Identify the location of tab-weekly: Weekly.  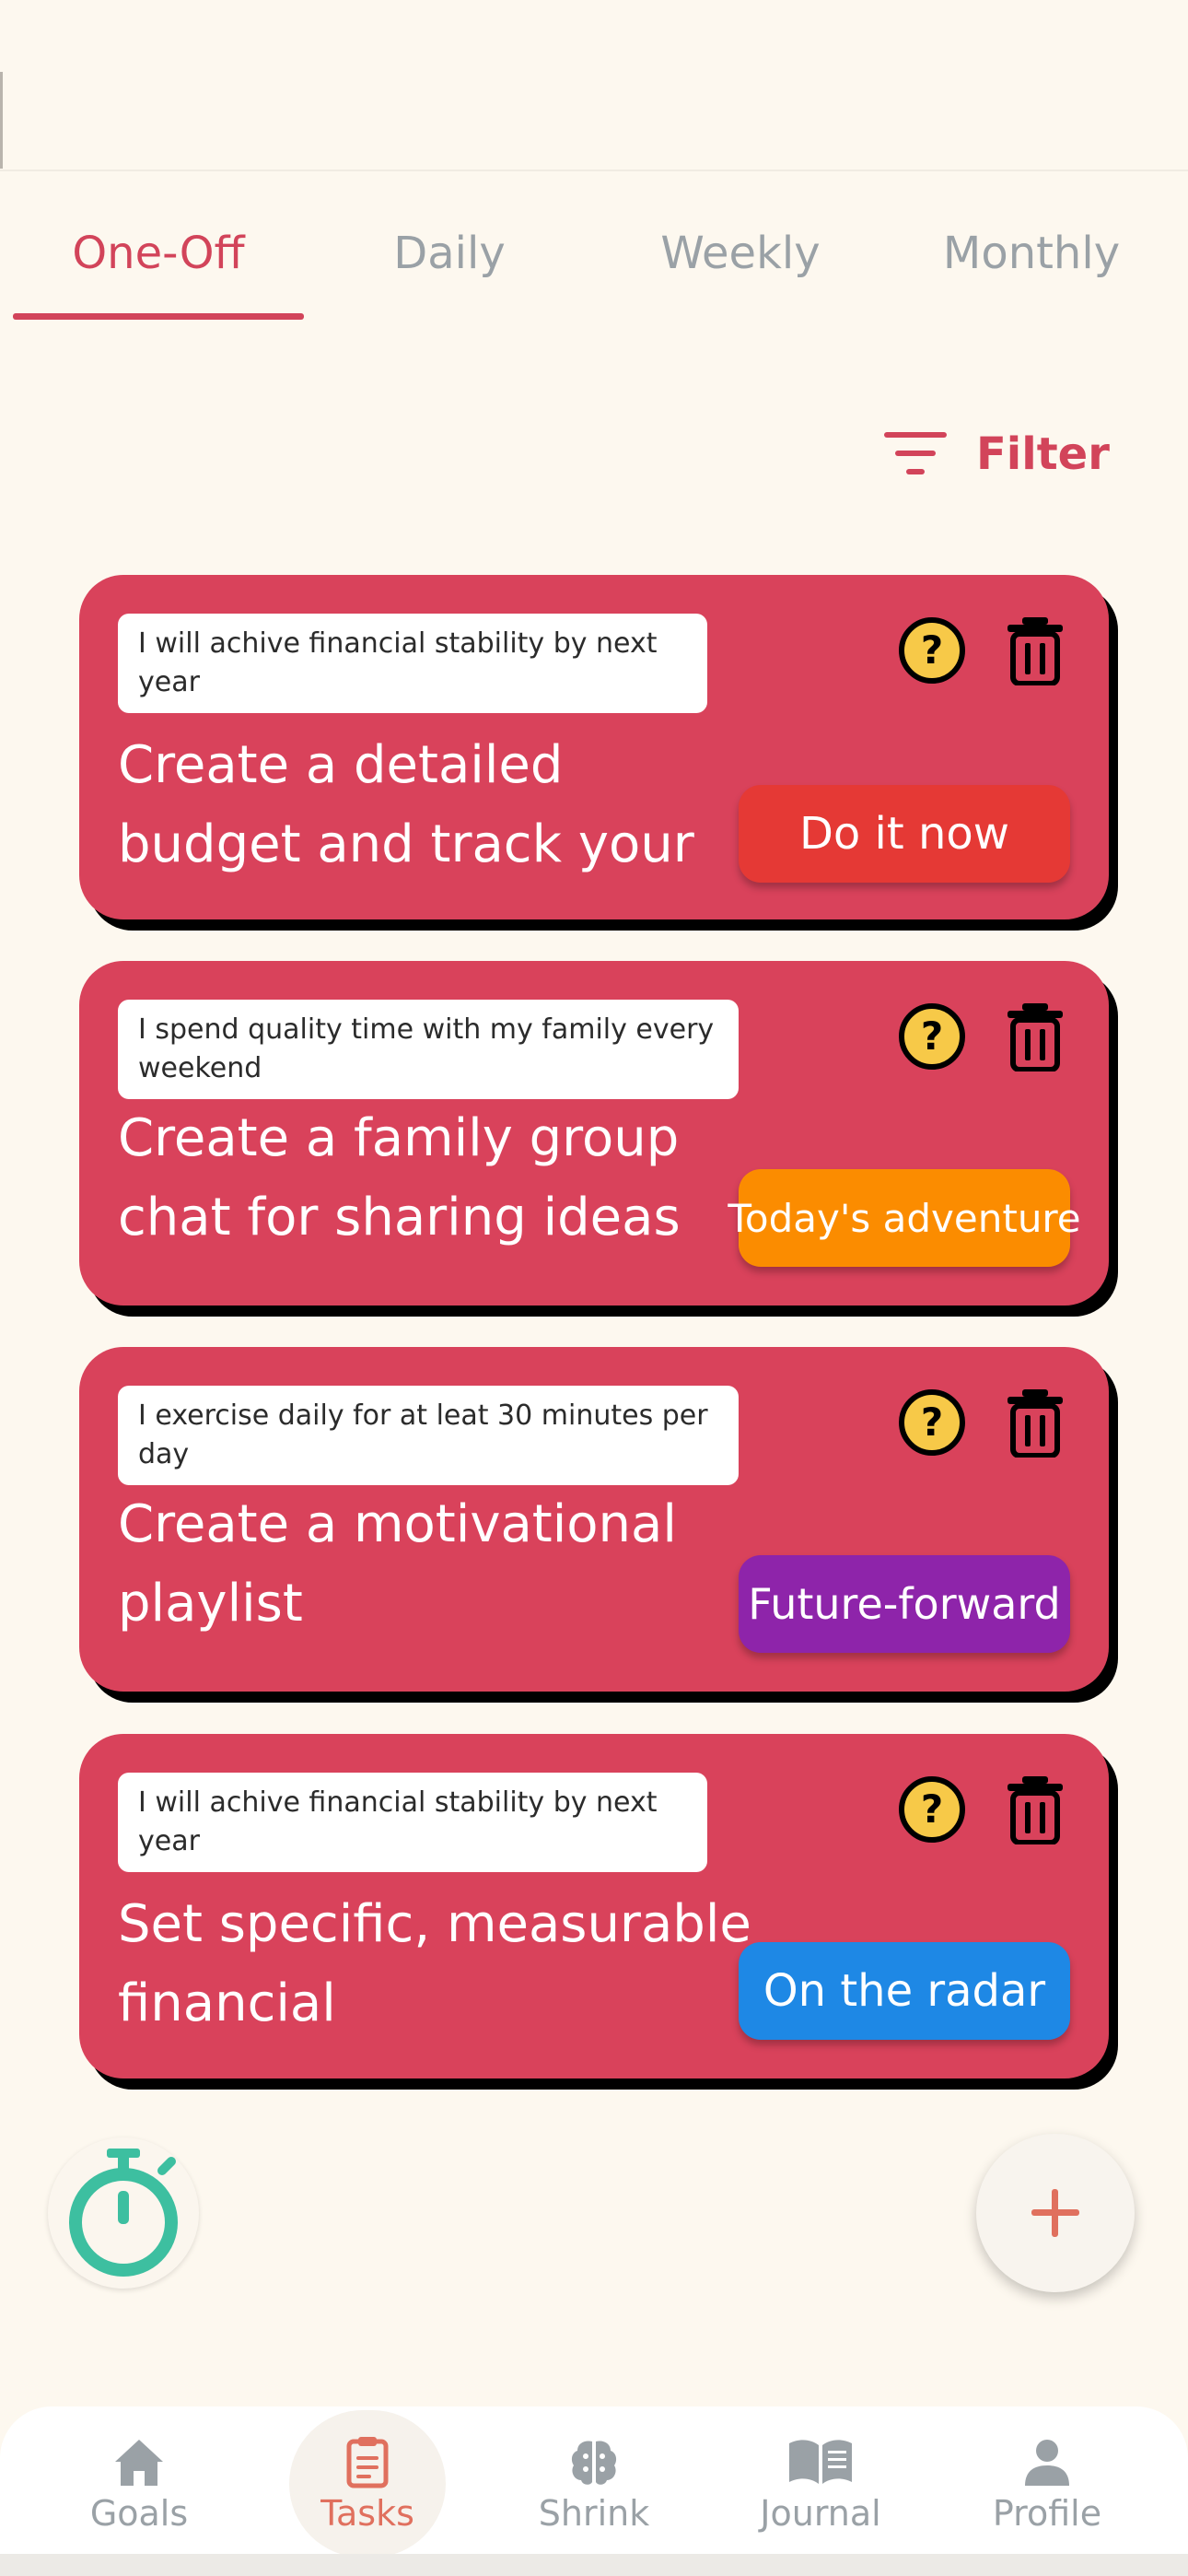
(740, 253).